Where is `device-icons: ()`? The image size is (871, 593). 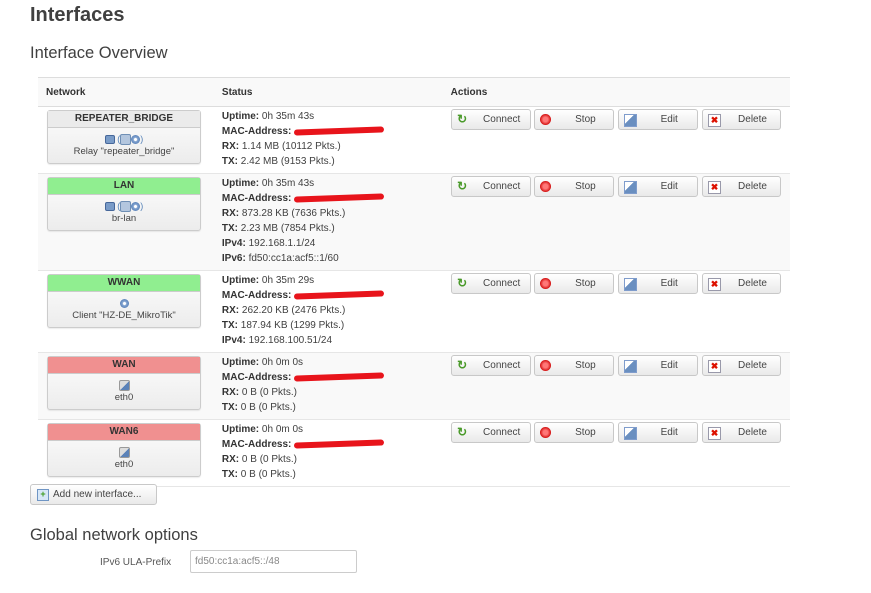
device-icons: () is located at coordinates (124, 206).